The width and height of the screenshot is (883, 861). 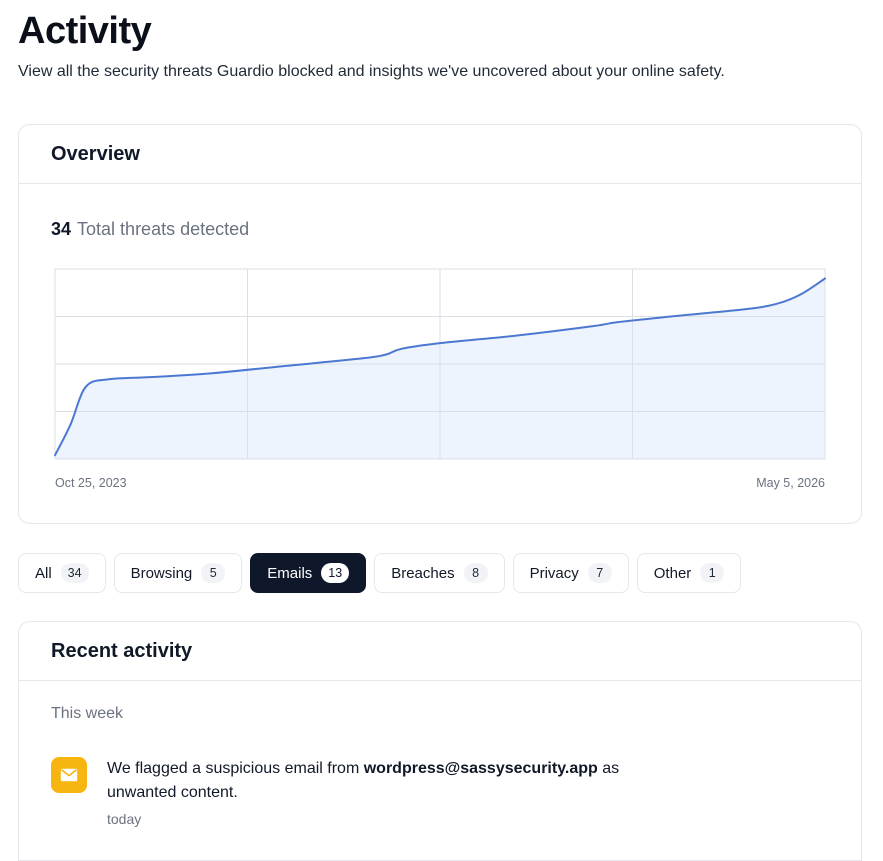 I want to click on activity-text-before: We flagged a suspicious email from, so click(x=235, y=768).